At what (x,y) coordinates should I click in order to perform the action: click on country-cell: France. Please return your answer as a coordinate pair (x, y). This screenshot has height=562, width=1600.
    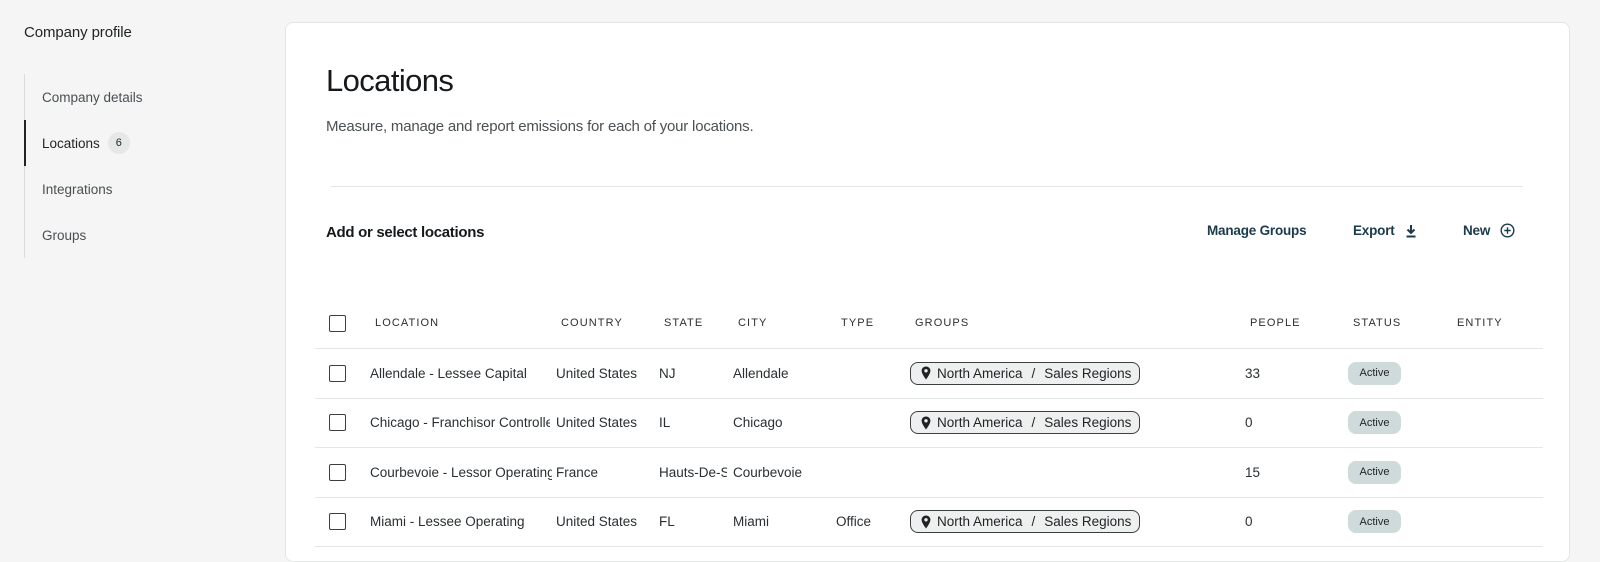
    Looking at the image, I should click on (577, 472).